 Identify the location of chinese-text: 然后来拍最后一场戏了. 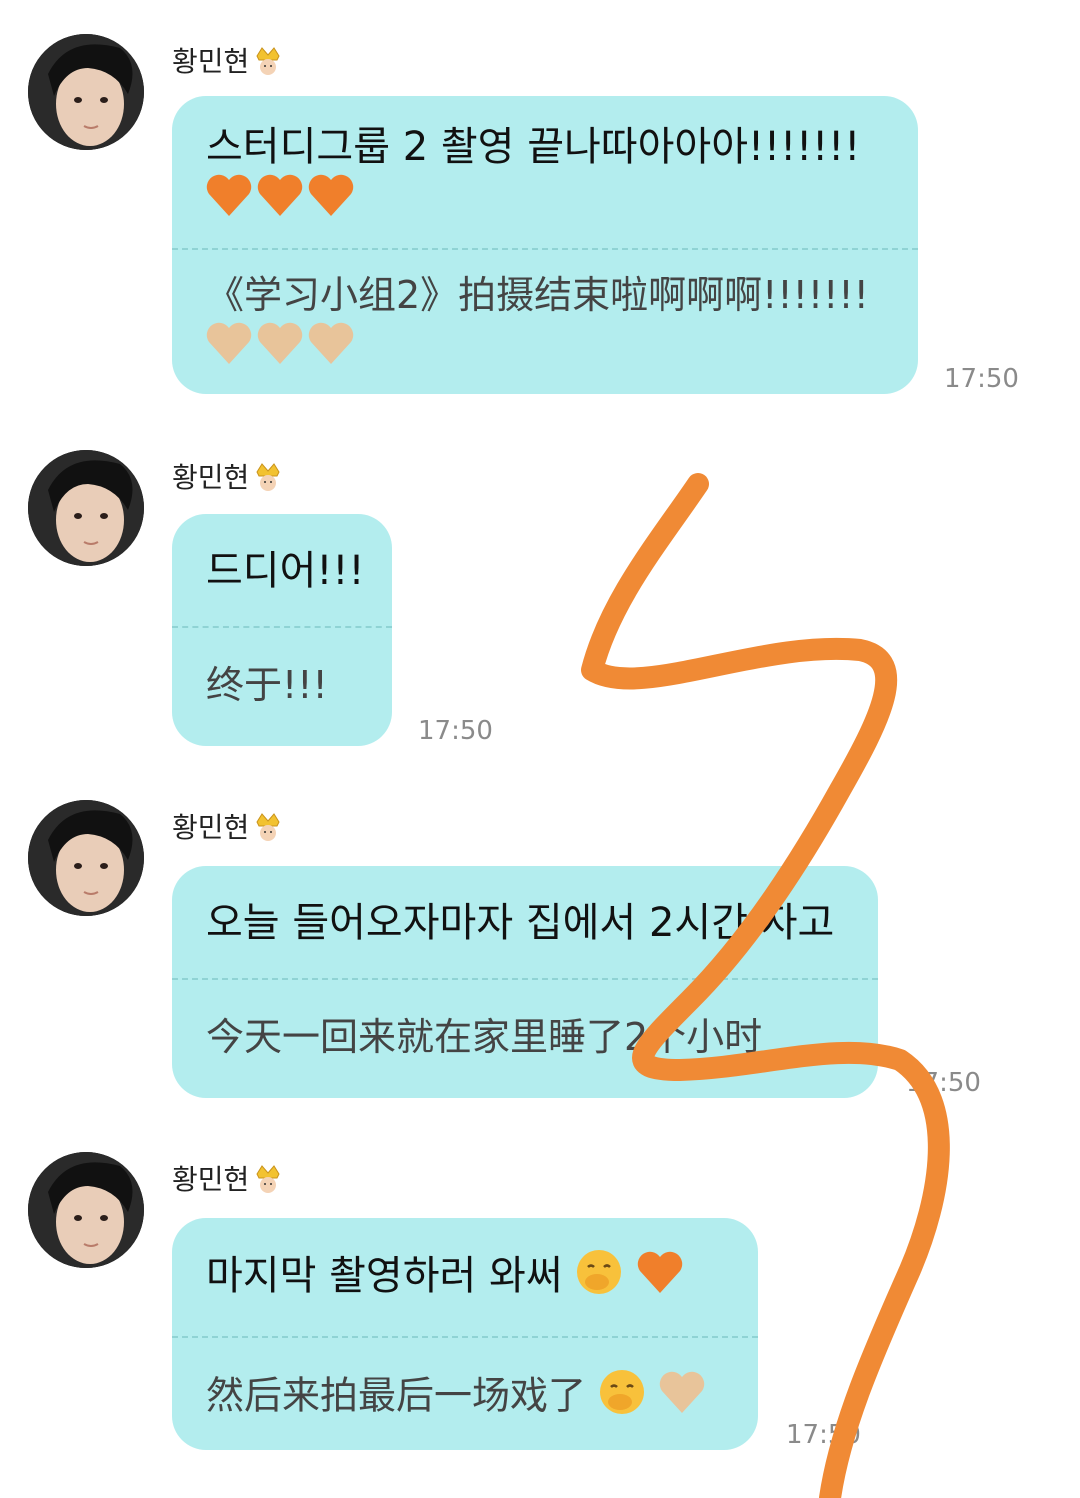
(465, 1393).